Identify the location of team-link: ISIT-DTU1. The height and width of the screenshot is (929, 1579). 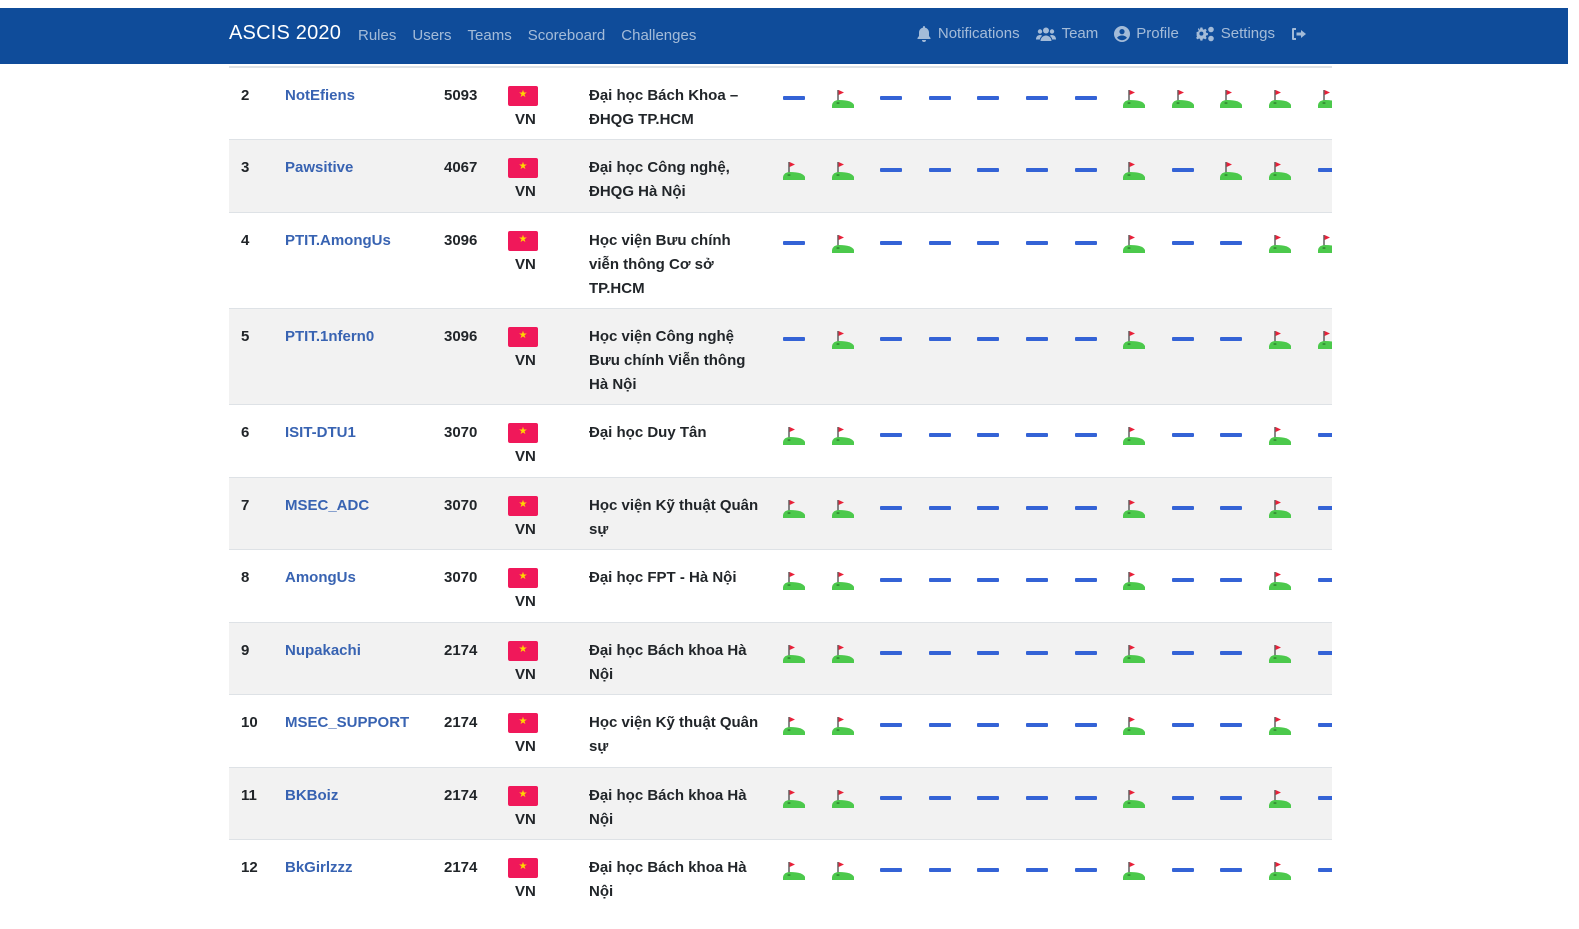
(320, 433).